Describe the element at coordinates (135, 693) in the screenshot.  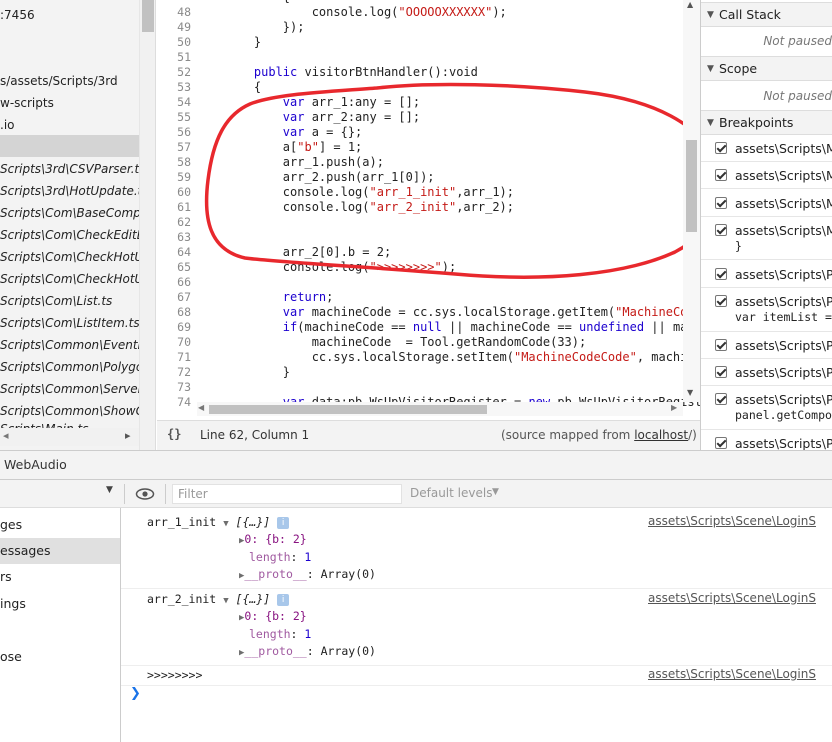
I see `console-prompt-icon: ❯` at that location.